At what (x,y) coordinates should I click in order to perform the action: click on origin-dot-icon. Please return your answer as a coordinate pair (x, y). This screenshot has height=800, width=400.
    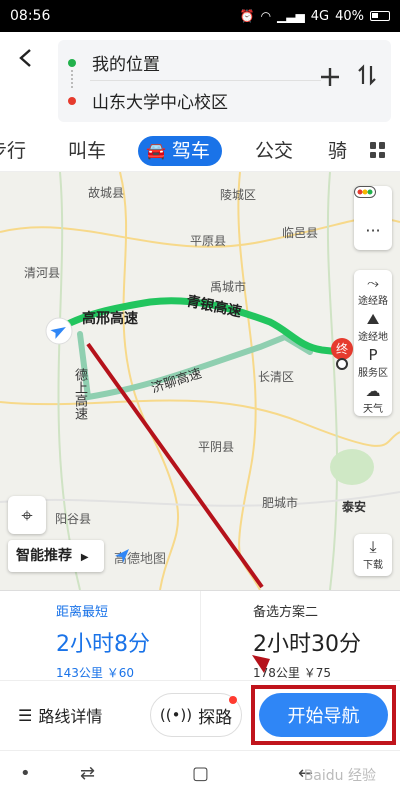
    Looking at the image, I should click on (72, 62).